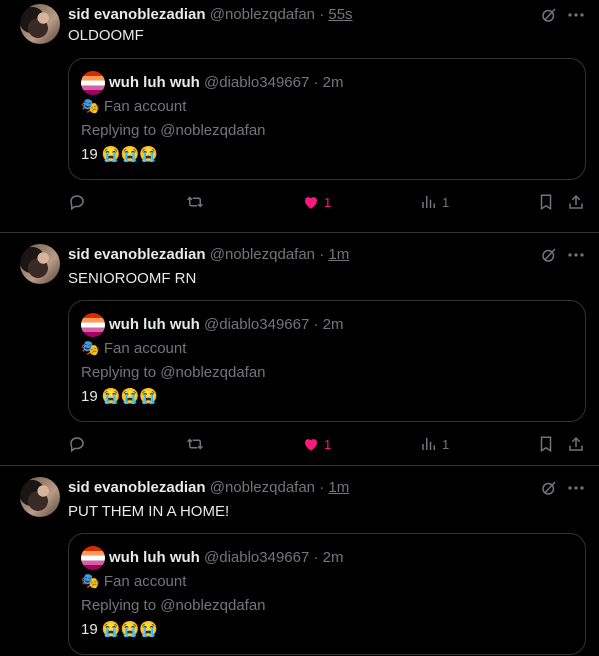 This screenshot has height=656, width=599. I want to click on timestamp: 55s, so click(340, 14).